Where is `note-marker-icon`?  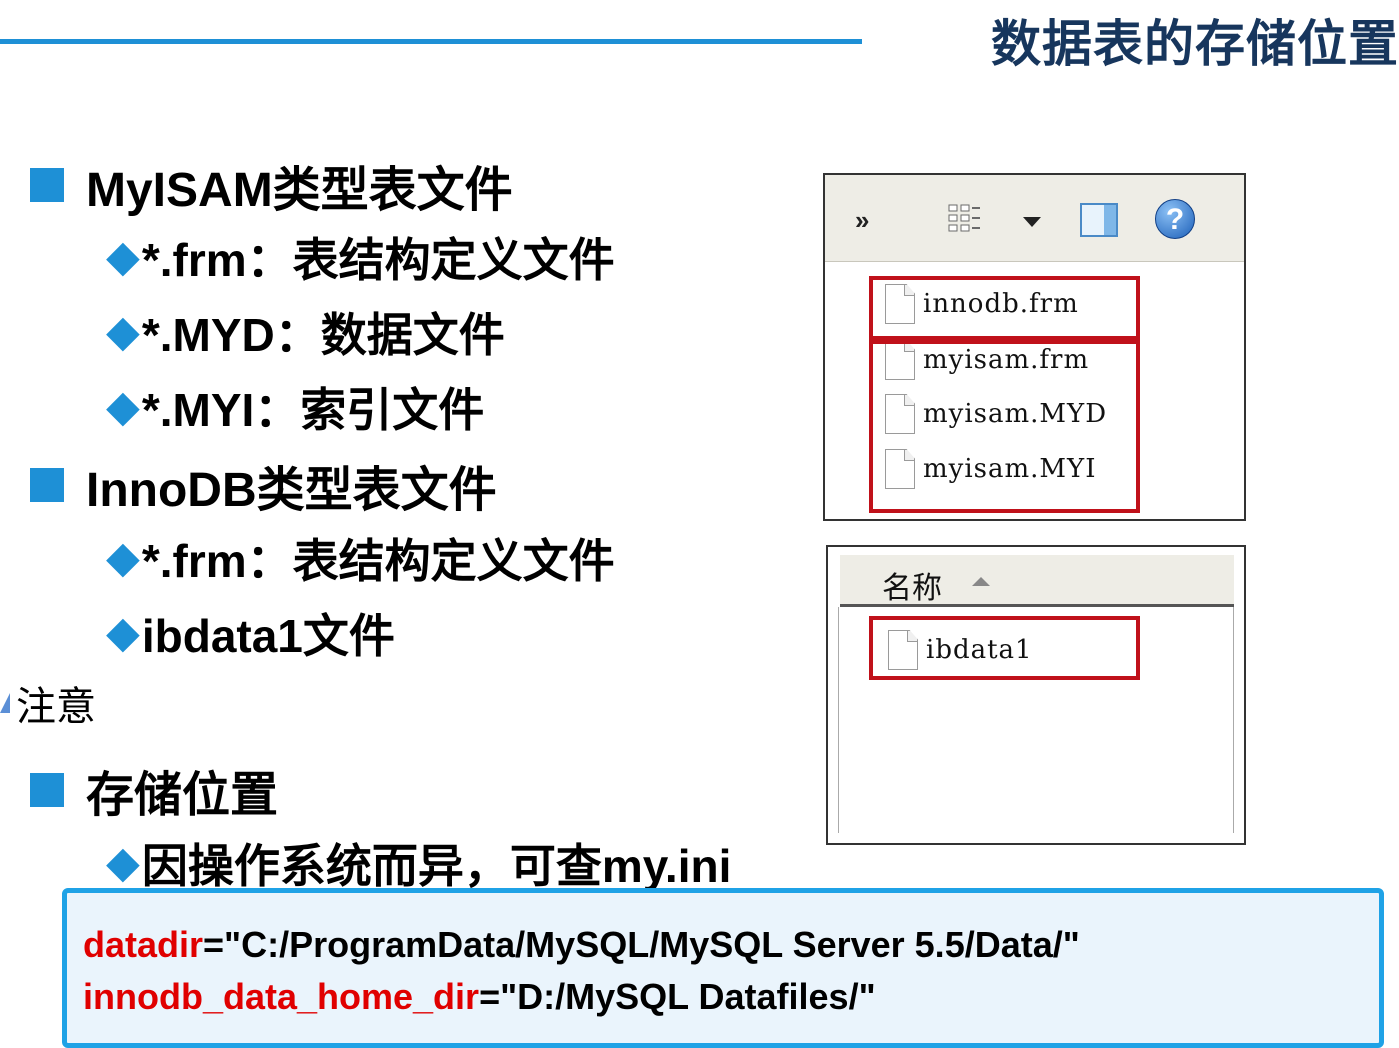 note-marker-icon is located at coordinates (5, 703).